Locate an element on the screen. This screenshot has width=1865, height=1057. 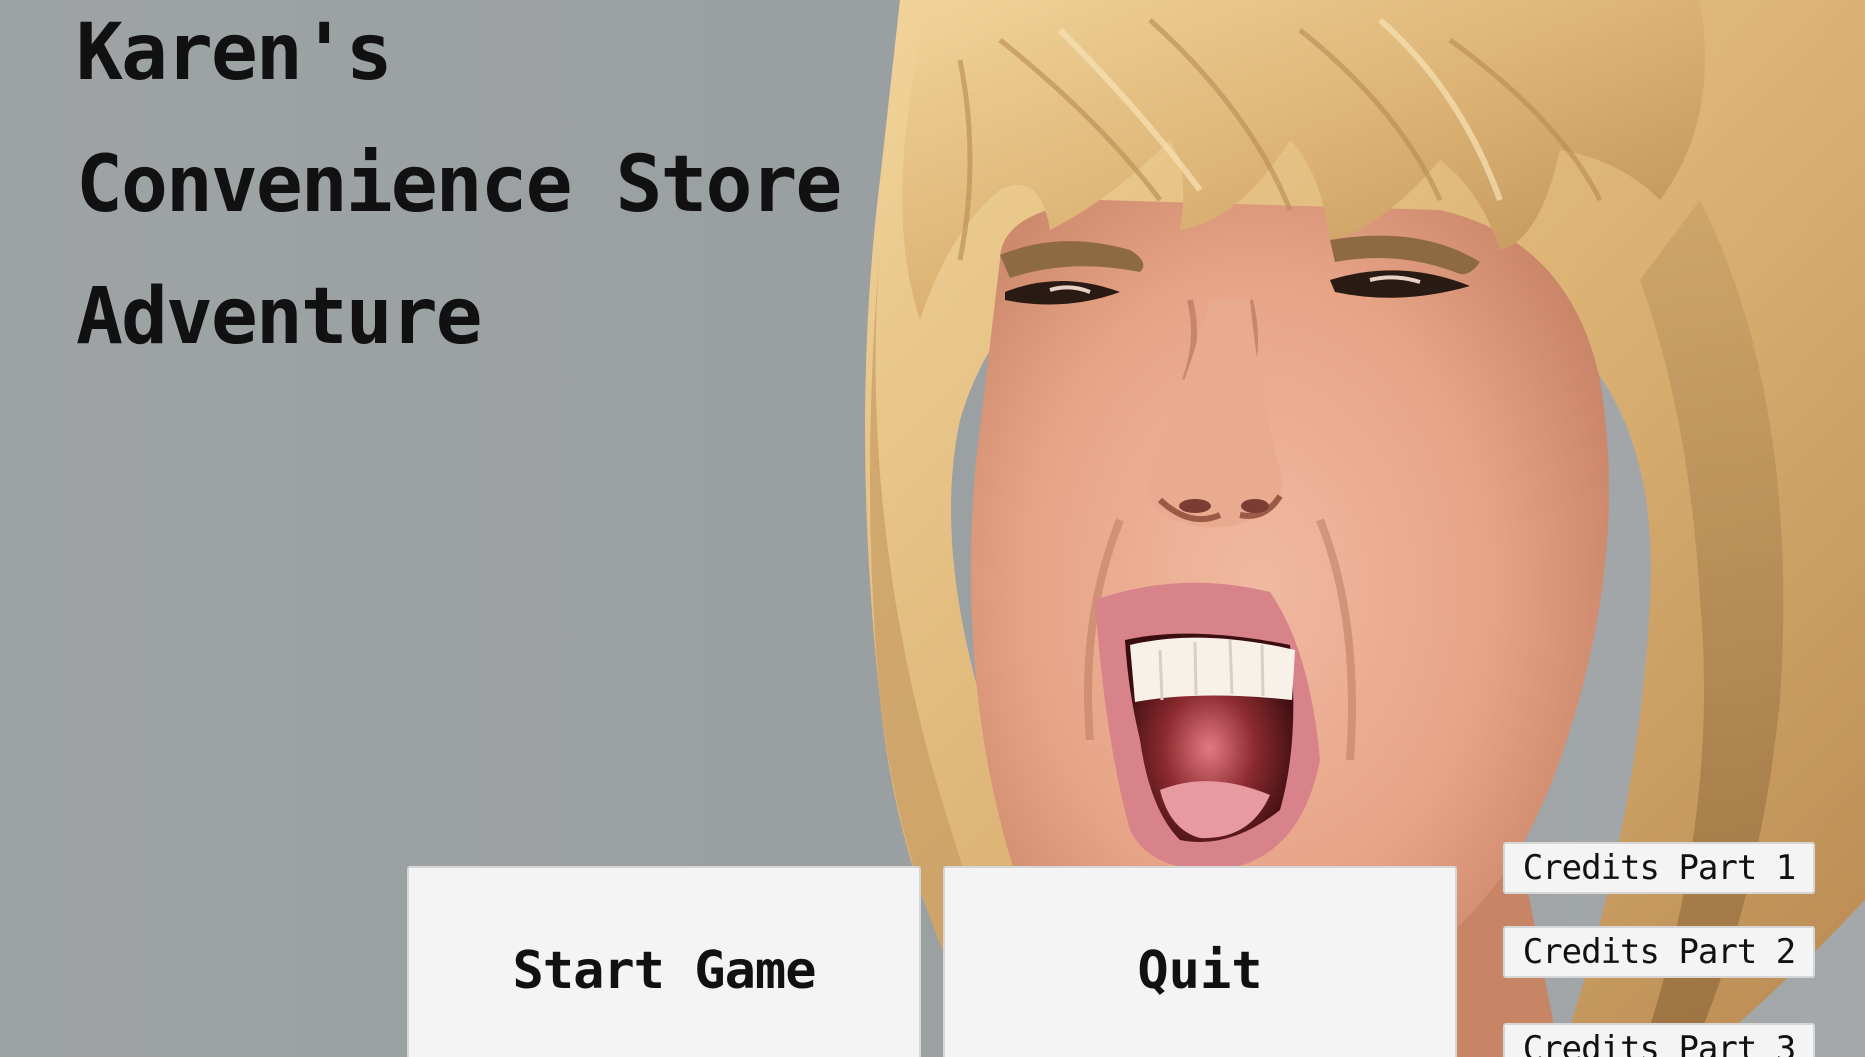
start-game-button: Start Game is located at coordinates (664, 961).